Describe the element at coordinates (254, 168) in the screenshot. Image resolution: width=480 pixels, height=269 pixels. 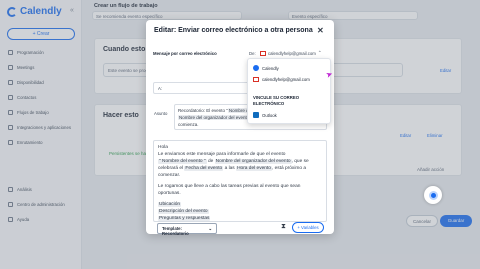
I see `variable-chip: Hora del evento` at that location.